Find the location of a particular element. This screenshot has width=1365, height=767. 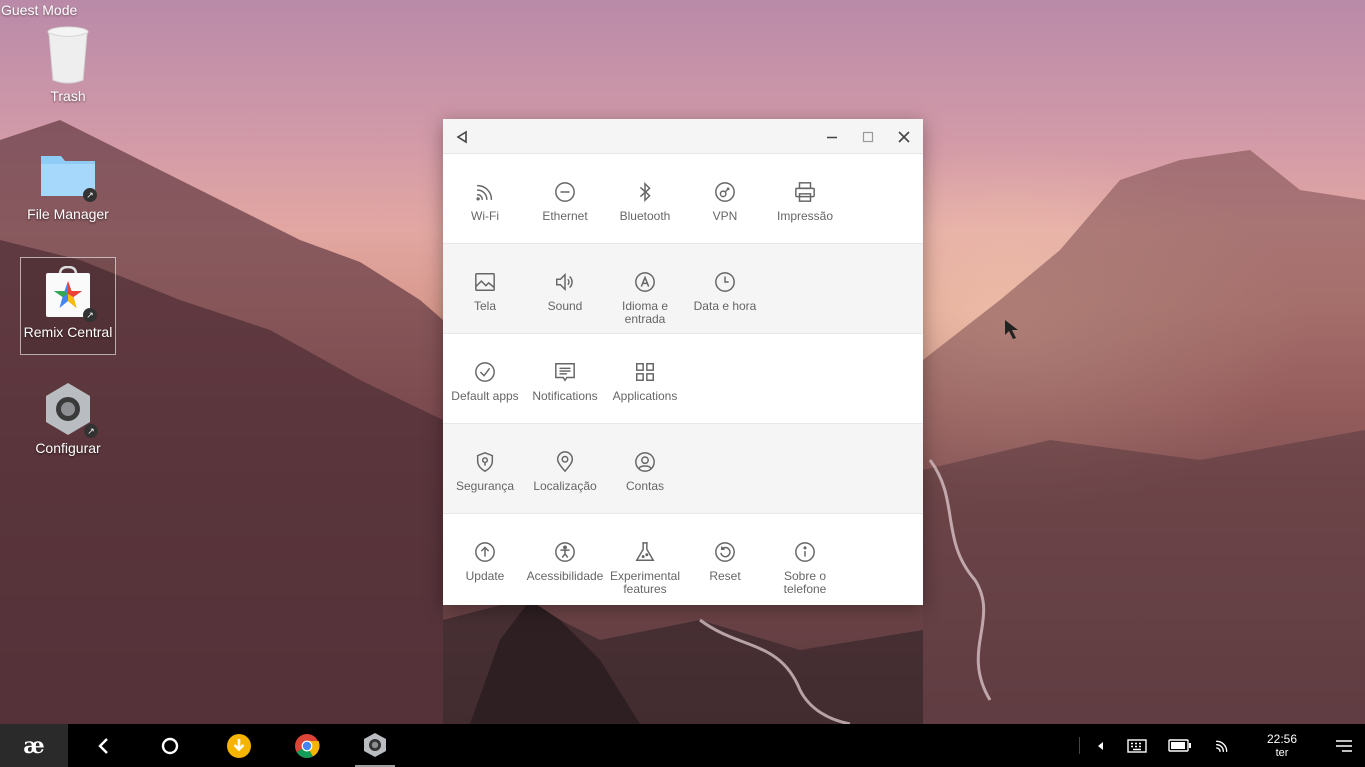

taskbar-app-settings is located at coordinates (375, 745).